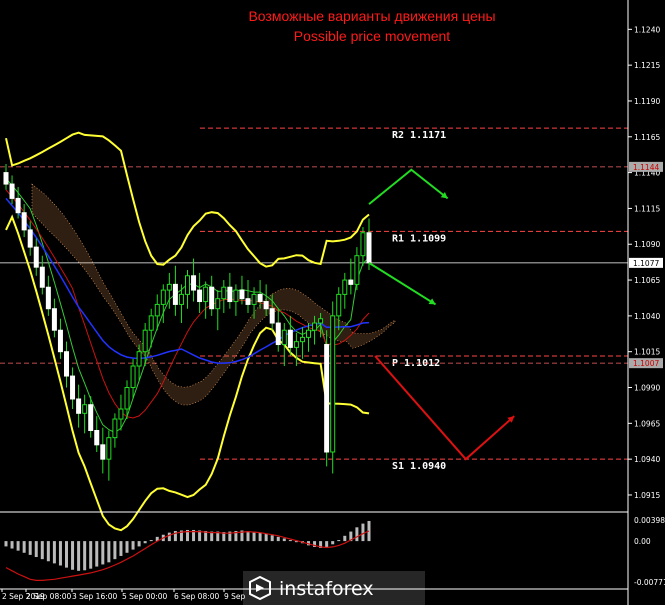 The height and width of the screenshot is (605, 665). Describe the element at coordinates (647, 459) in the screenshot. I see `price-tick-label: 1.0940` at that location.